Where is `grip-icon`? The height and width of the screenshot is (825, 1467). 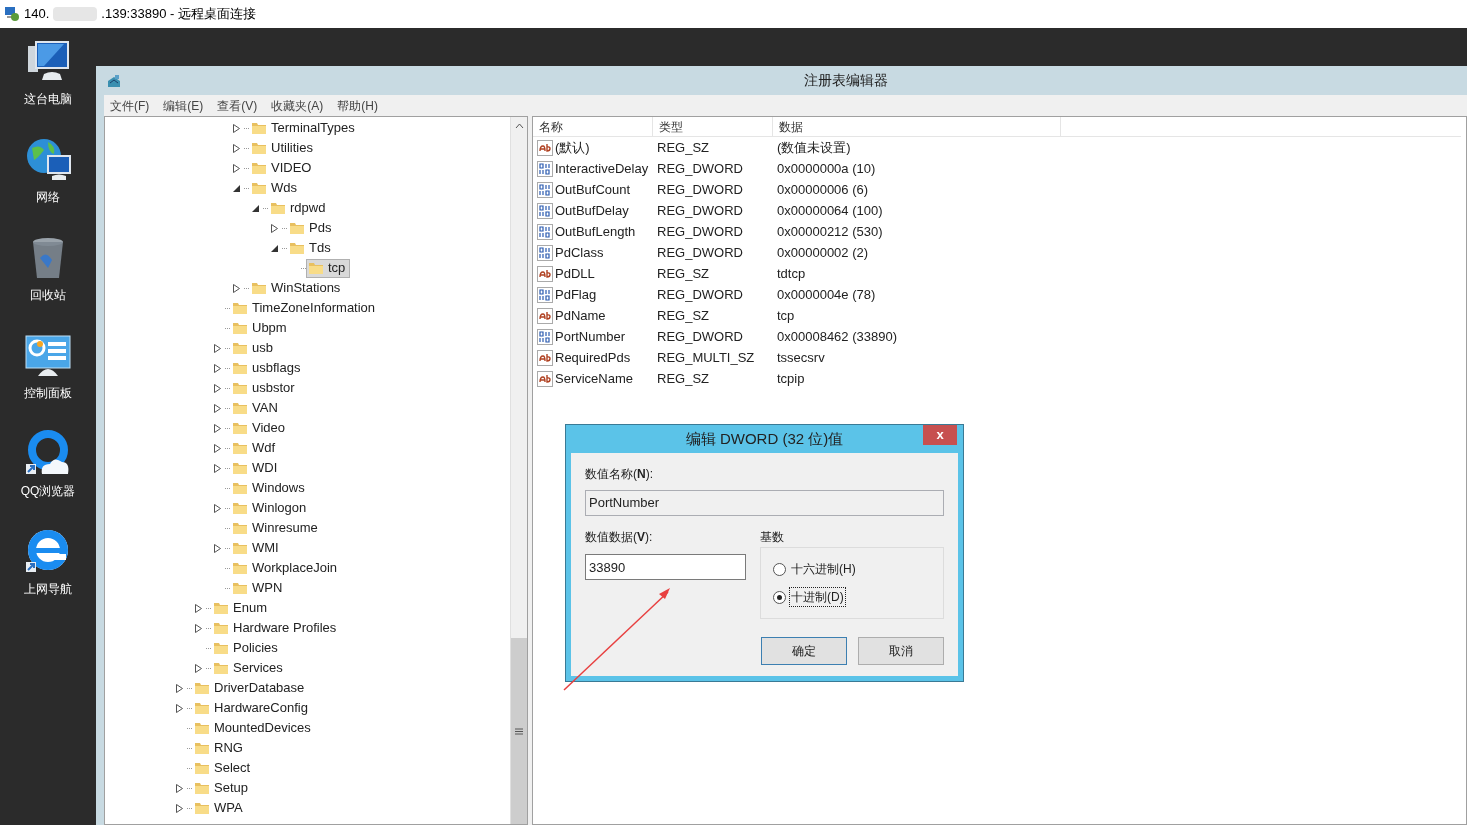
grip-icon is located at coordinates (519, 731).